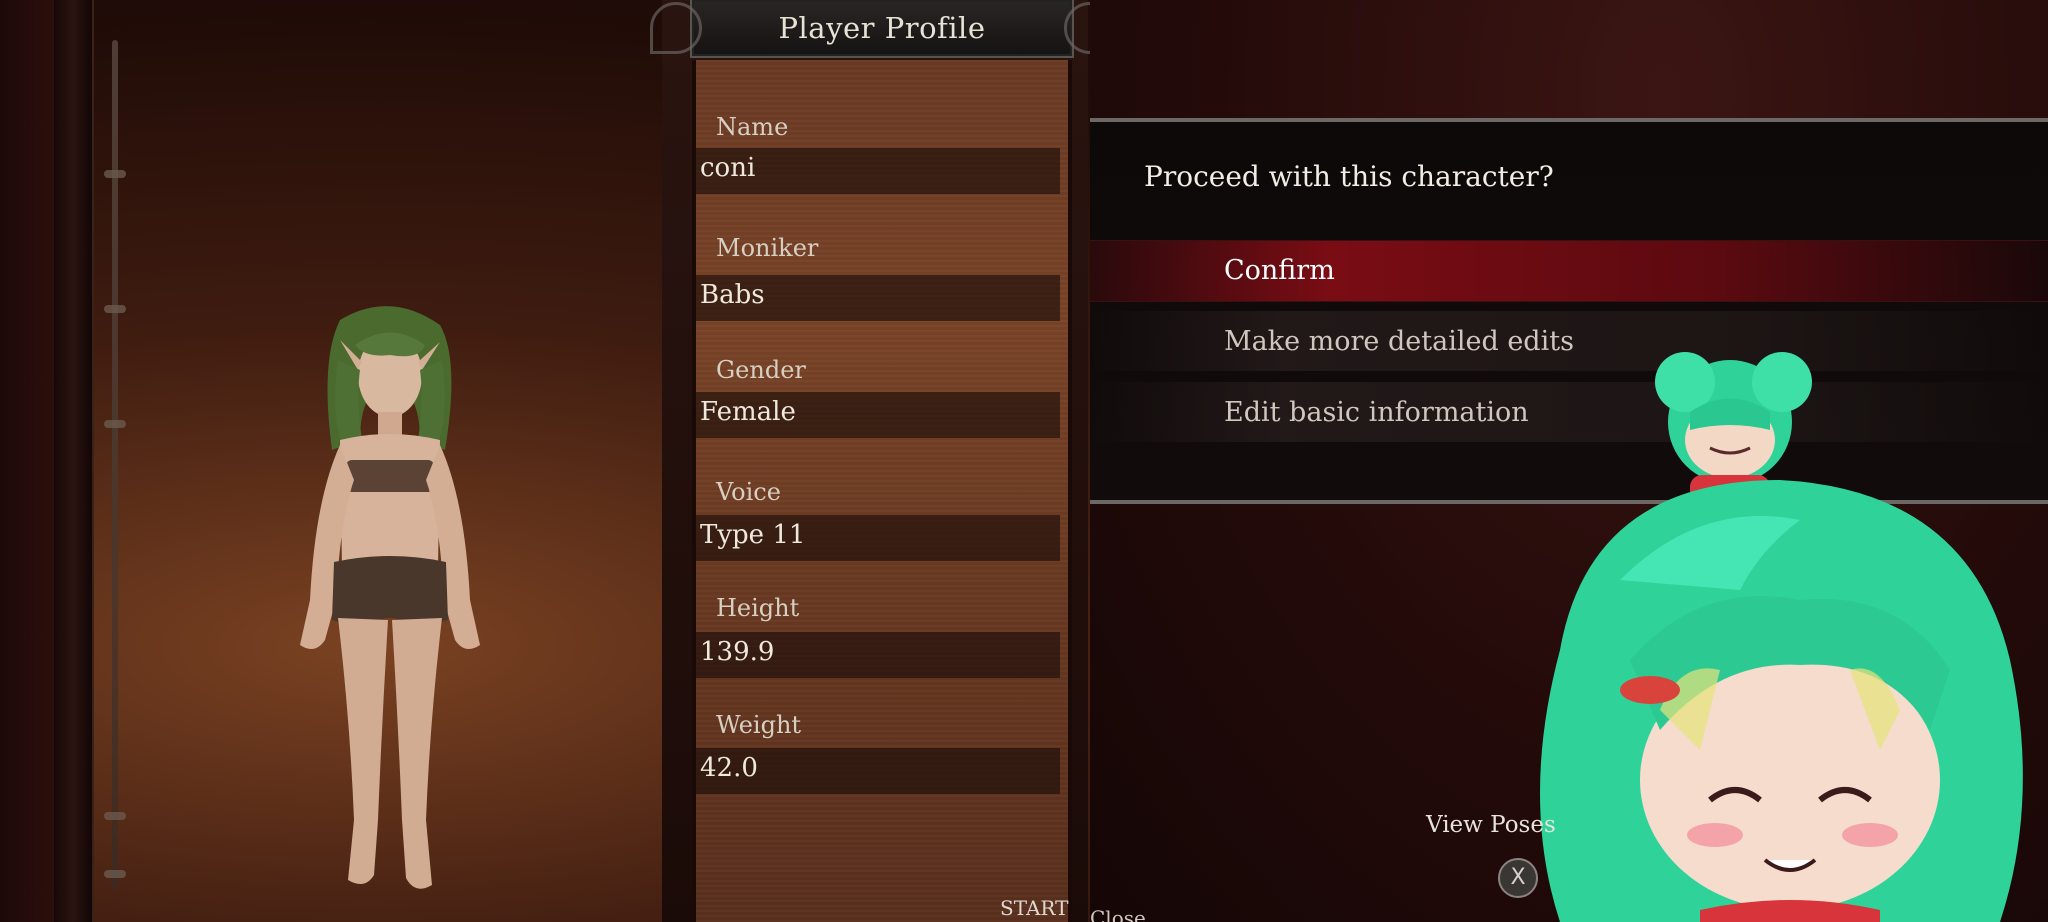  What do you see at coordinates (759, 725) in the screenshot?
I see `field-label-weight: Weight` at bounding box center [759, 725].